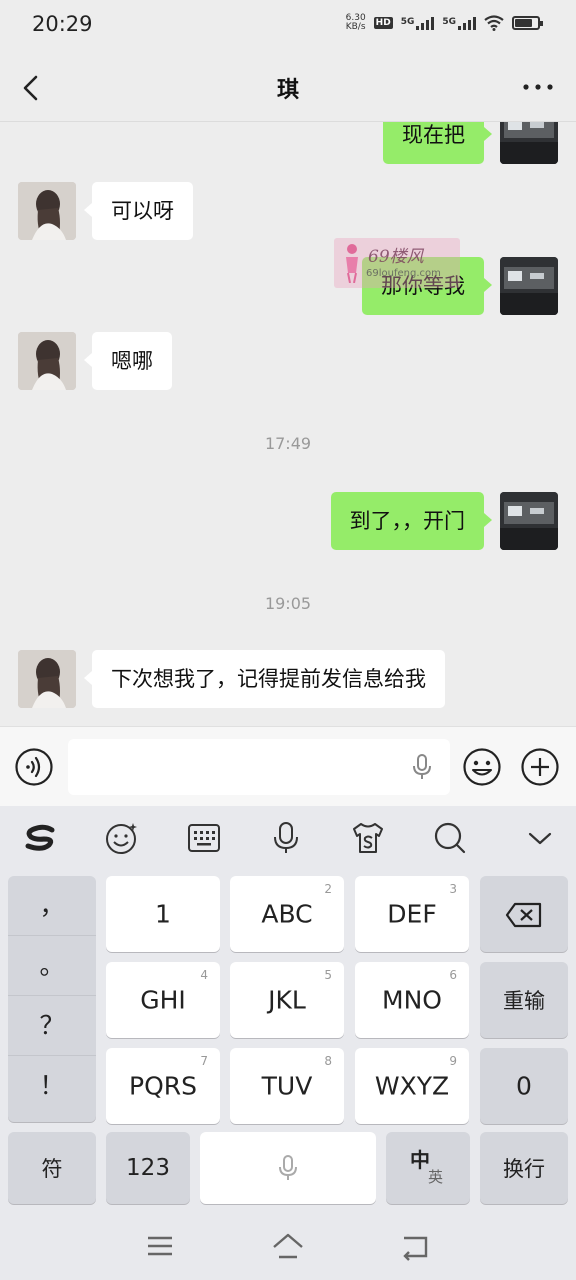 The height and width of the screenshot is (1280, 576). I want to click on reenter-key: 重输, so click(524, 1000).